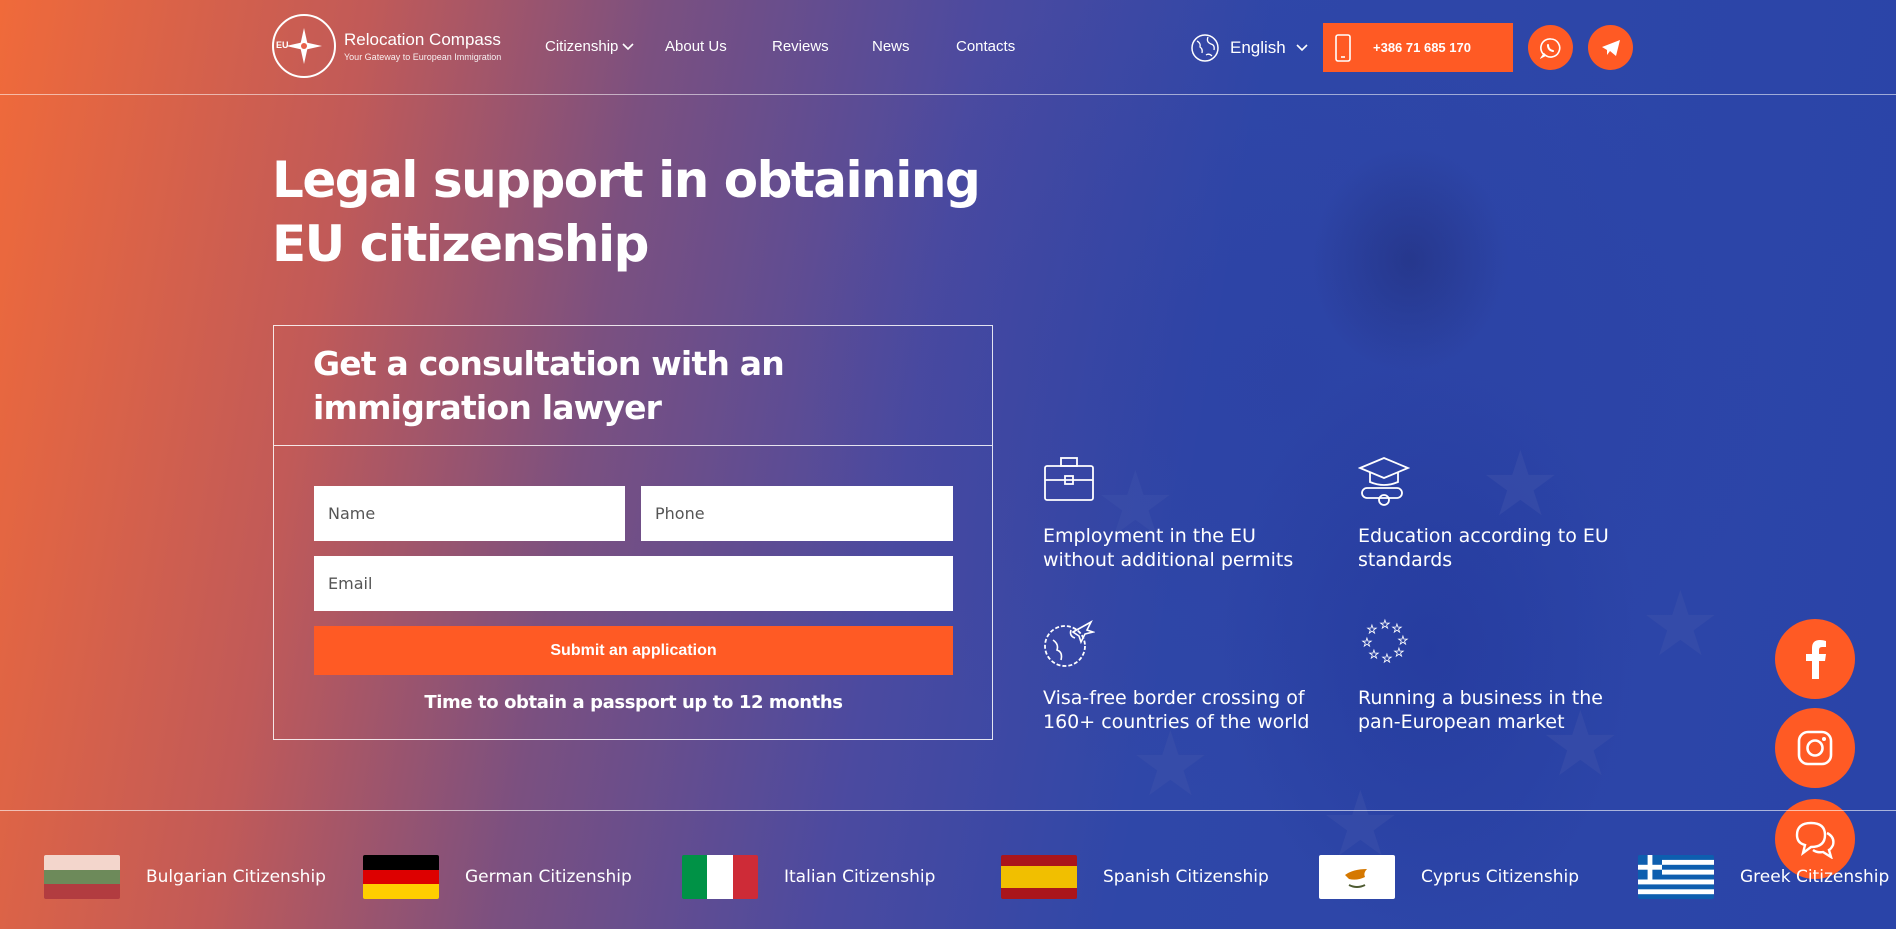  I want to click on facebook-button, so click(1815, 659).